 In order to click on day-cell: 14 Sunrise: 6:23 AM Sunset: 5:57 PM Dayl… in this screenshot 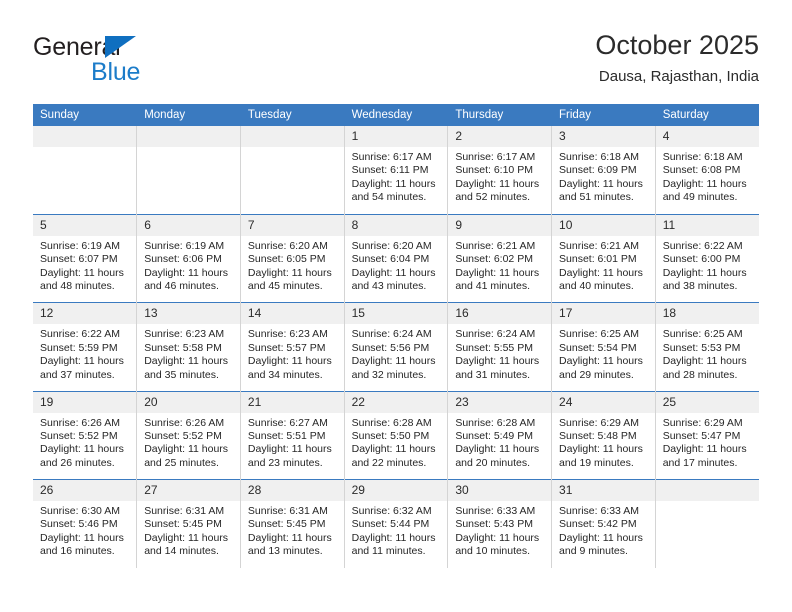, I will do `click(292, 347)`.